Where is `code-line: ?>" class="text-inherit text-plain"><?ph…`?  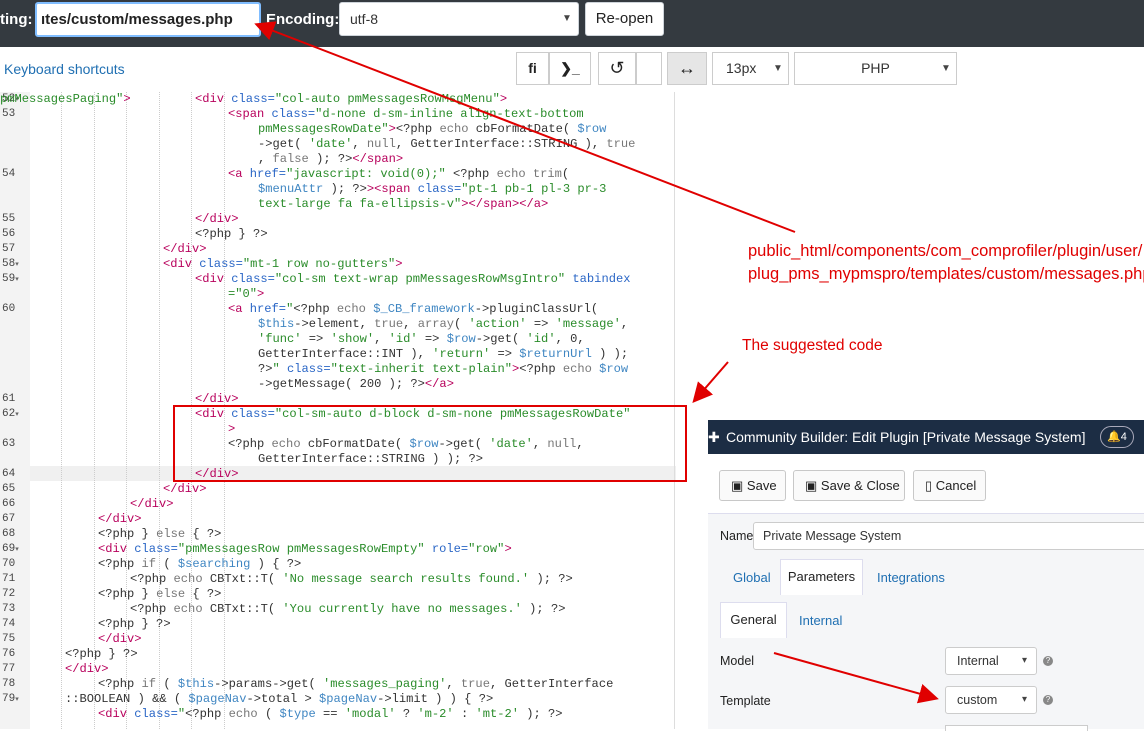 code-line: ?>" class="text-inherit text-plain"><?ph… is located at coordinates (443, 369).